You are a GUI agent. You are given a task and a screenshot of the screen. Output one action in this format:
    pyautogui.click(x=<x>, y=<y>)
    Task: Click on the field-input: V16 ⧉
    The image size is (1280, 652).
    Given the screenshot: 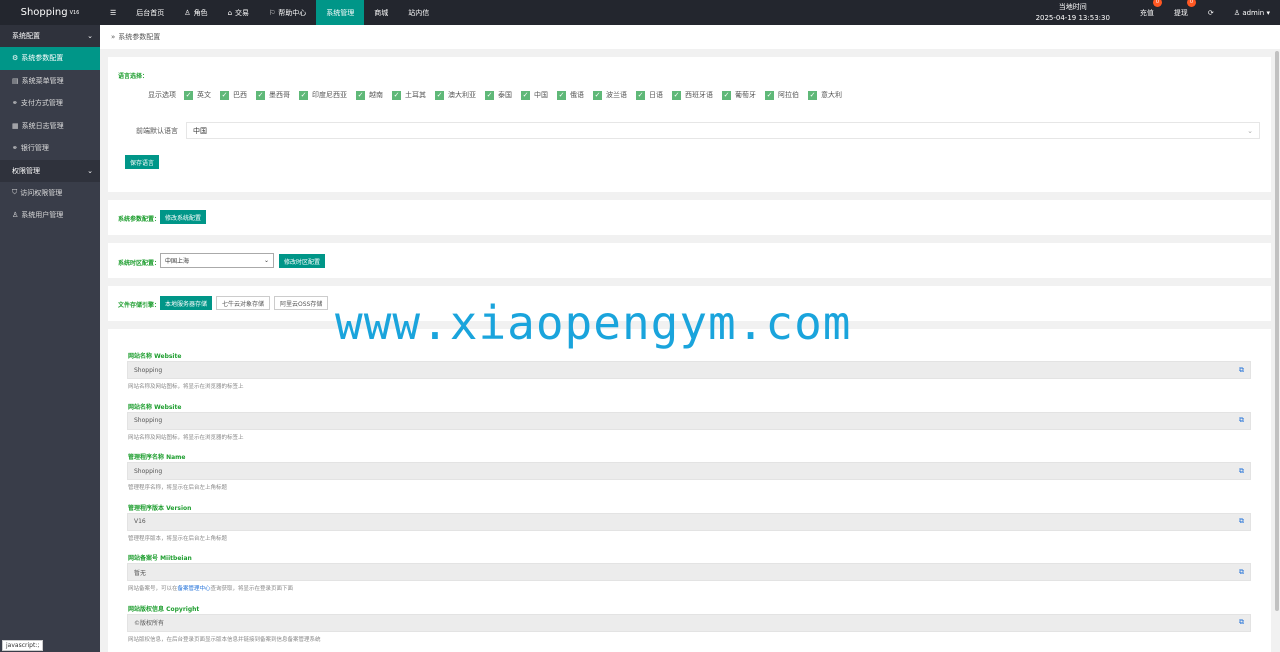 What is the action you would take?
    pyautogui.click(x=689, y=521)
    